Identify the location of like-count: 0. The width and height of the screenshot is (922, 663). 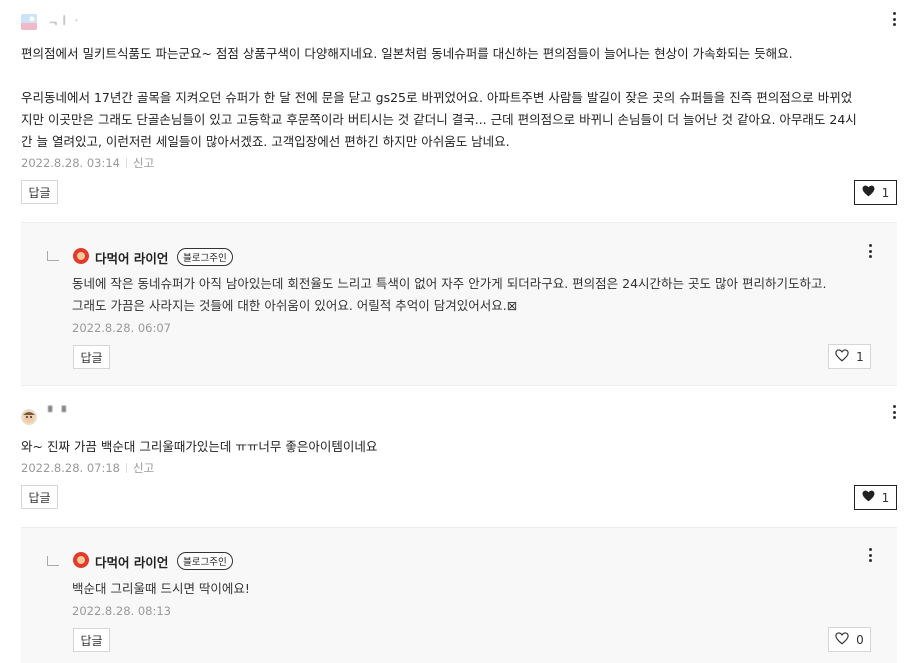
(860, 639).